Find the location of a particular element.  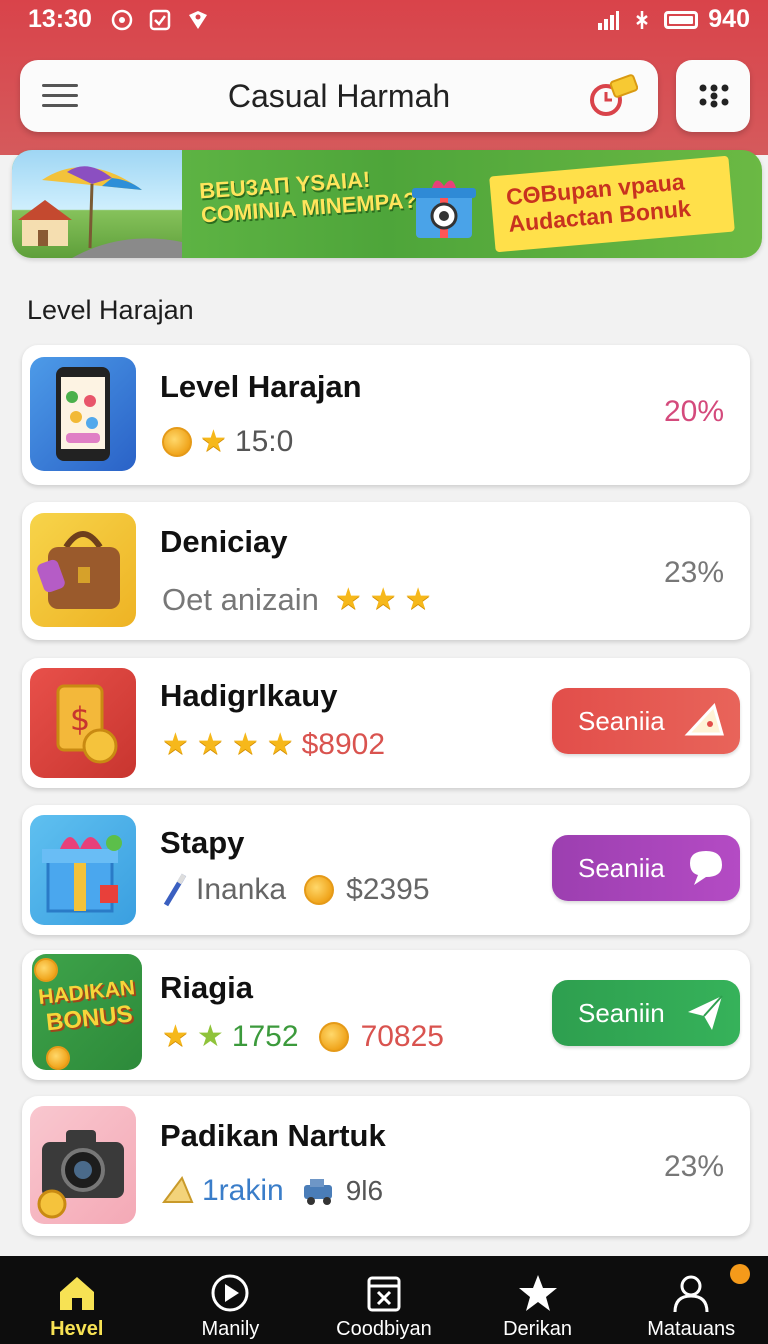

phone-game-thumbnail is located at coordinates (83, 414).